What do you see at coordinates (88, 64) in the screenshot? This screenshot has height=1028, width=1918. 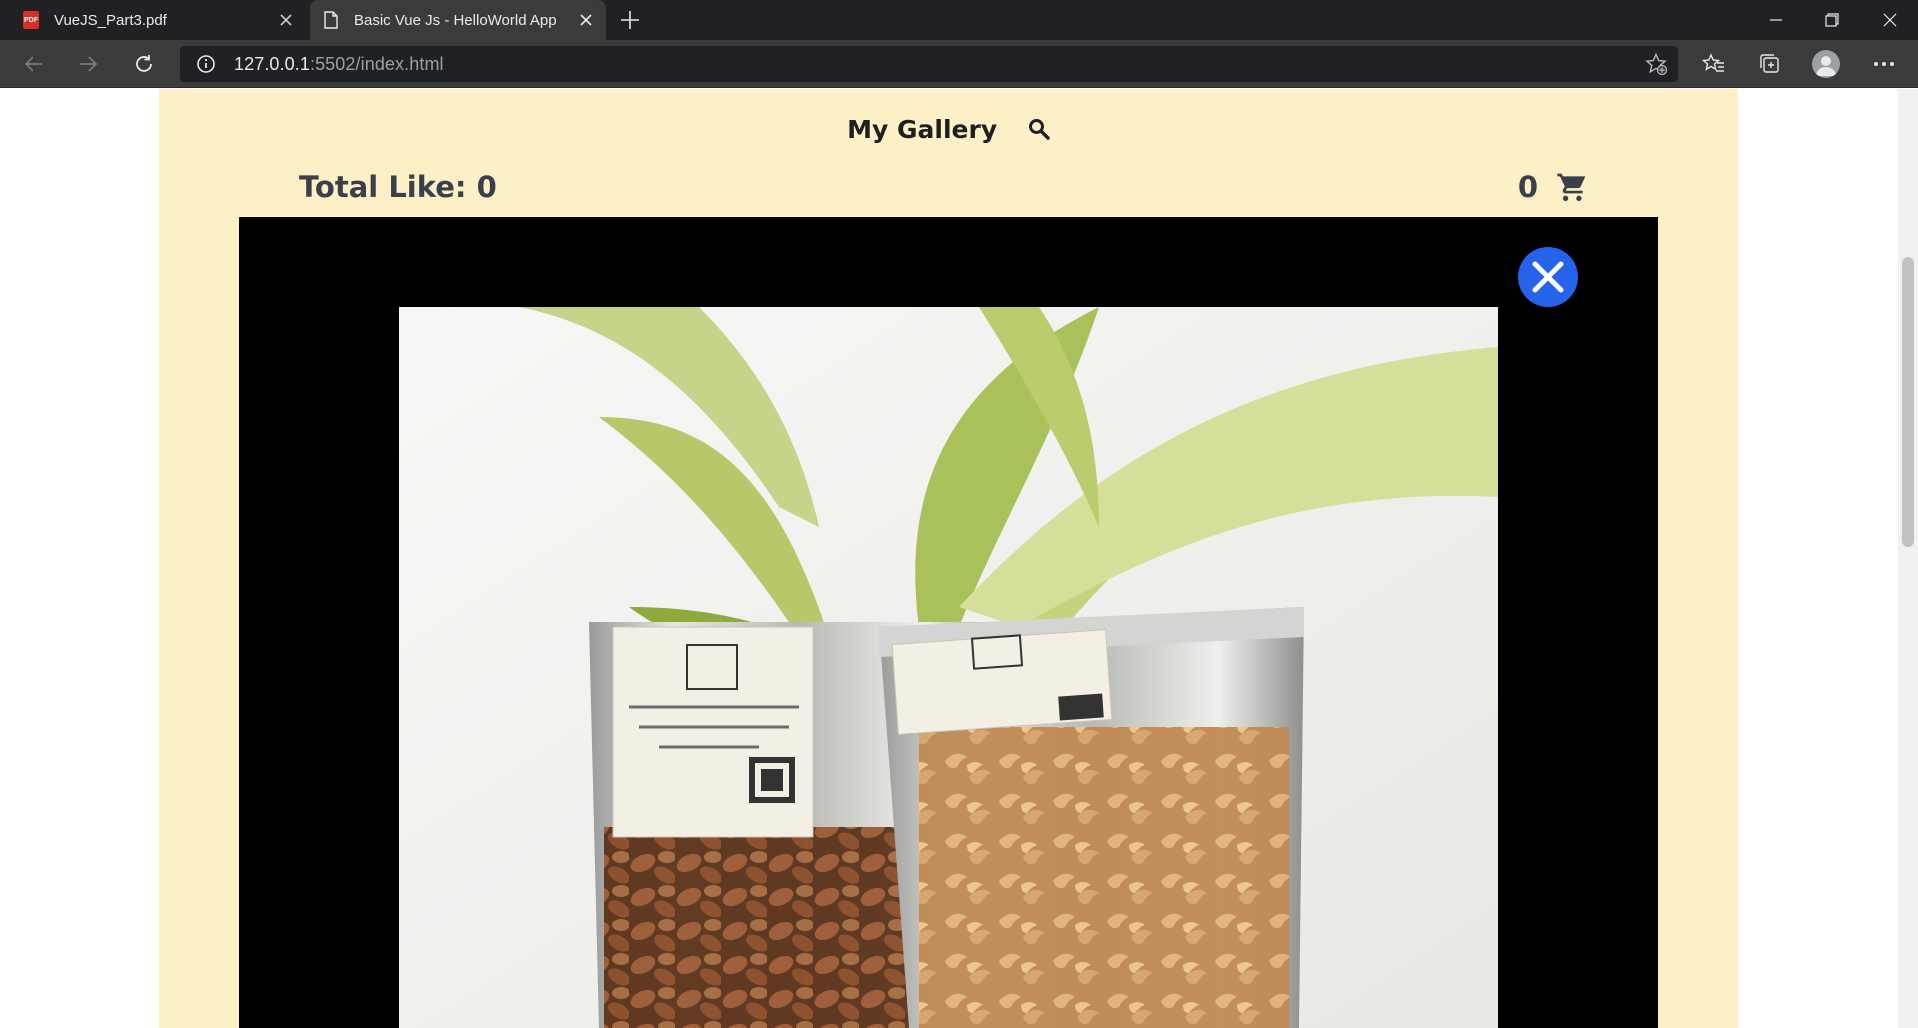 I see `forward-icon` at bounding box center [88, 64].